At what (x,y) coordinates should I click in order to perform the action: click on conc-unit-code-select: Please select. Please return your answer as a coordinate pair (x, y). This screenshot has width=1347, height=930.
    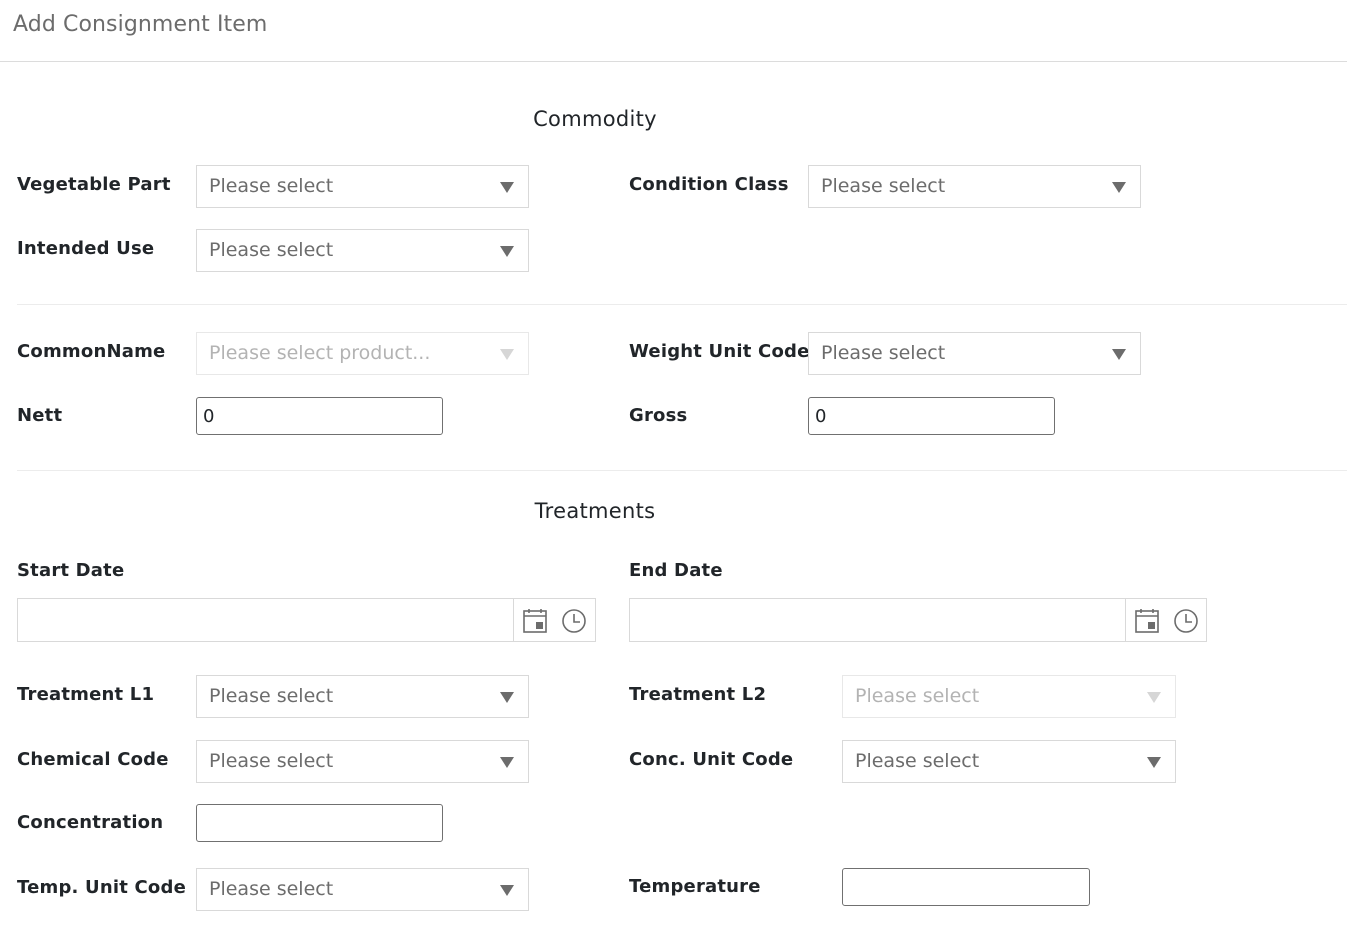
    Looking at the image, I should click on (1009, 761).